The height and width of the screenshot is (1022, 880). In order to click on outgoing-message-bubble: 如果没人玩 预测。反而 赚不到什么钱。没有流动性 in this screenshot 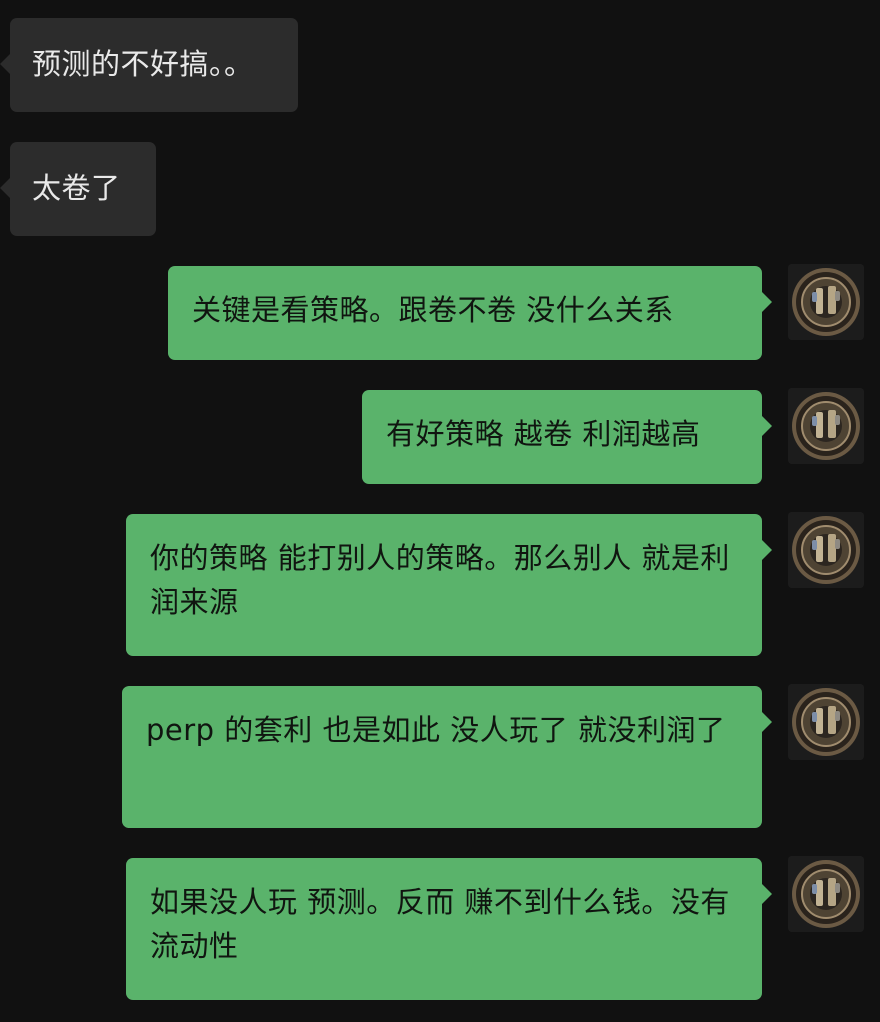, I will do `click(449, 929)`.